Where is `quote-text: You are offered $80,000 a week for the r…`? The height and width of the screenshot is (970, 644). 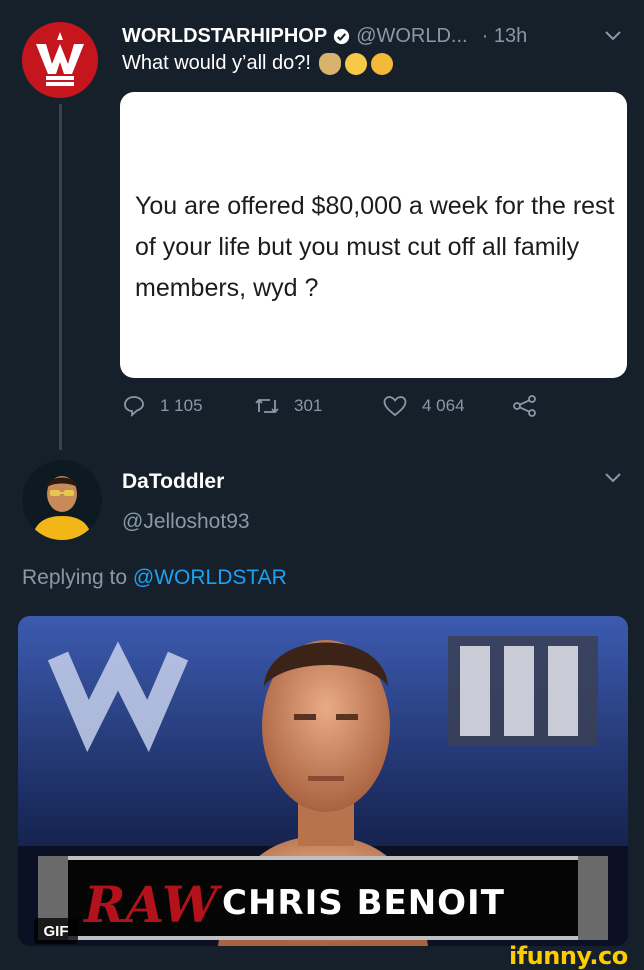
quote-text: You are offered $80,000 a week for the r… is located at coordinates (375, 247).